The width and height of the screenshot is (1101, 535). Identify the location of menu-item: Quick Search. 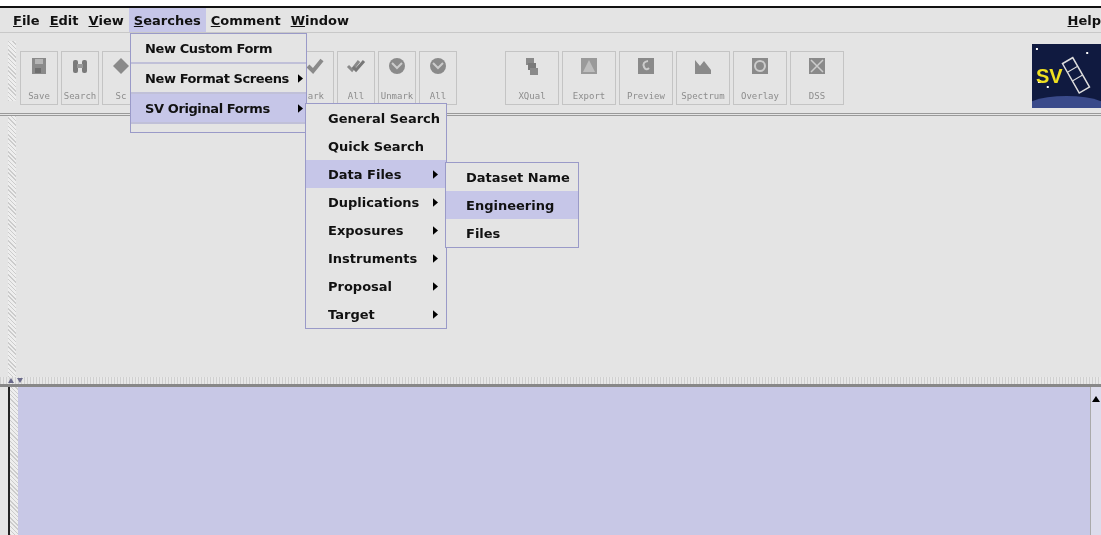
(376, 146).